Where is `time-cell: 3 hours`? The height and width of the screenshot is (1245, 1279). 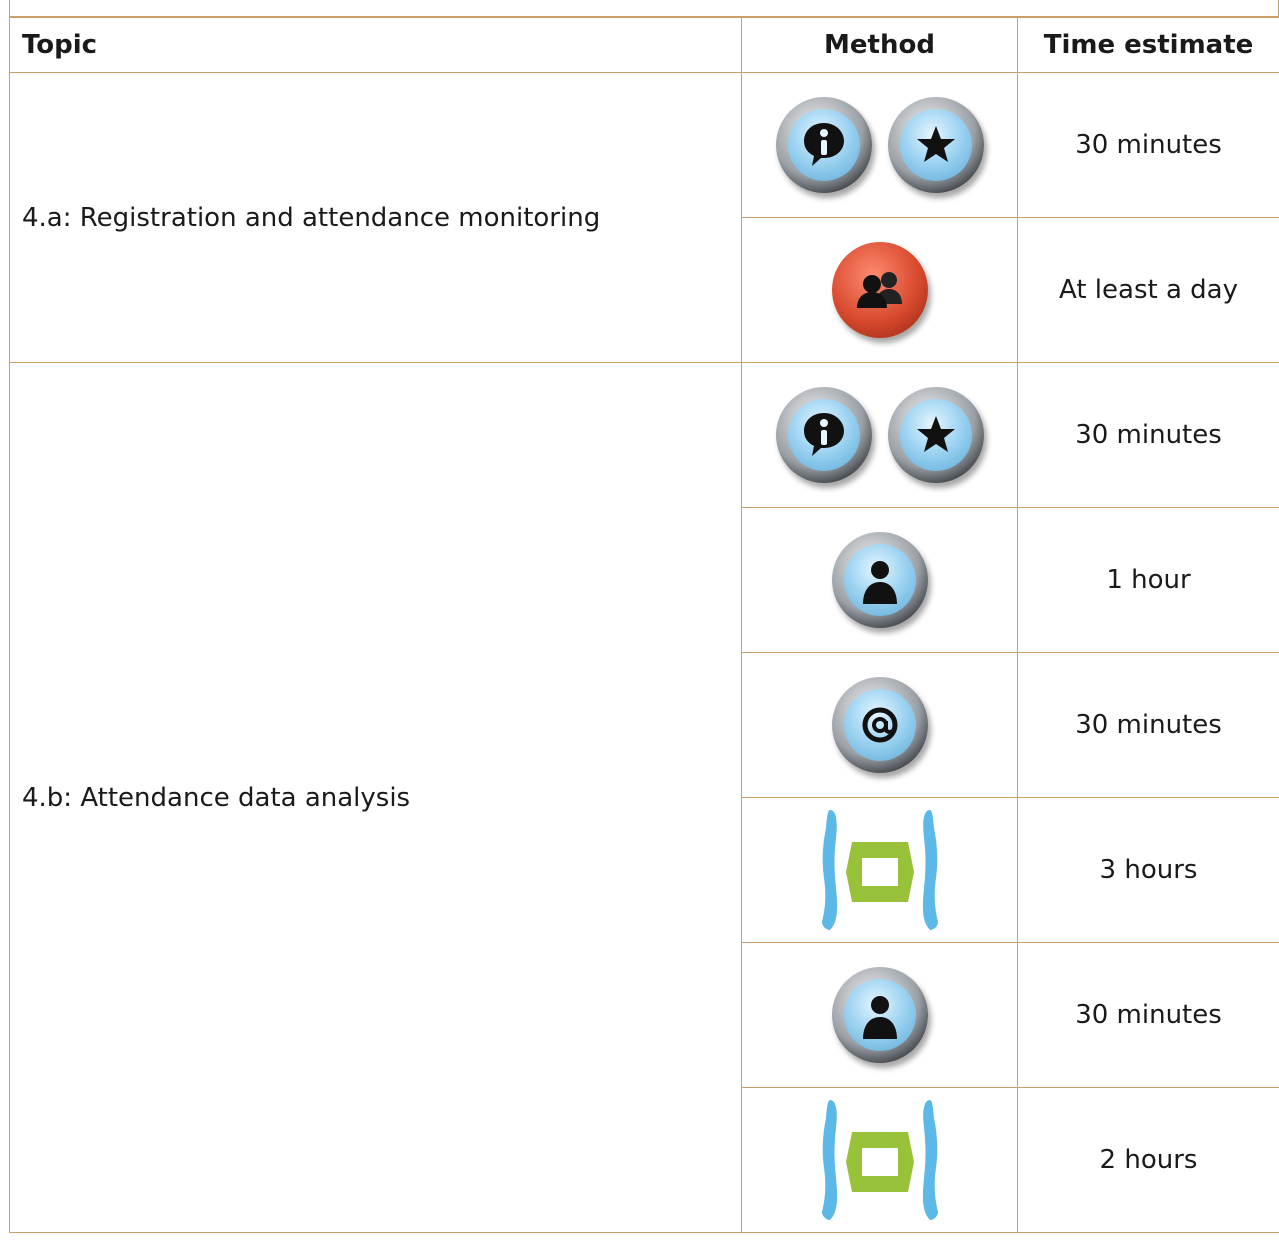
time-cell: 3 hours is located at coordinates (1148, 870).